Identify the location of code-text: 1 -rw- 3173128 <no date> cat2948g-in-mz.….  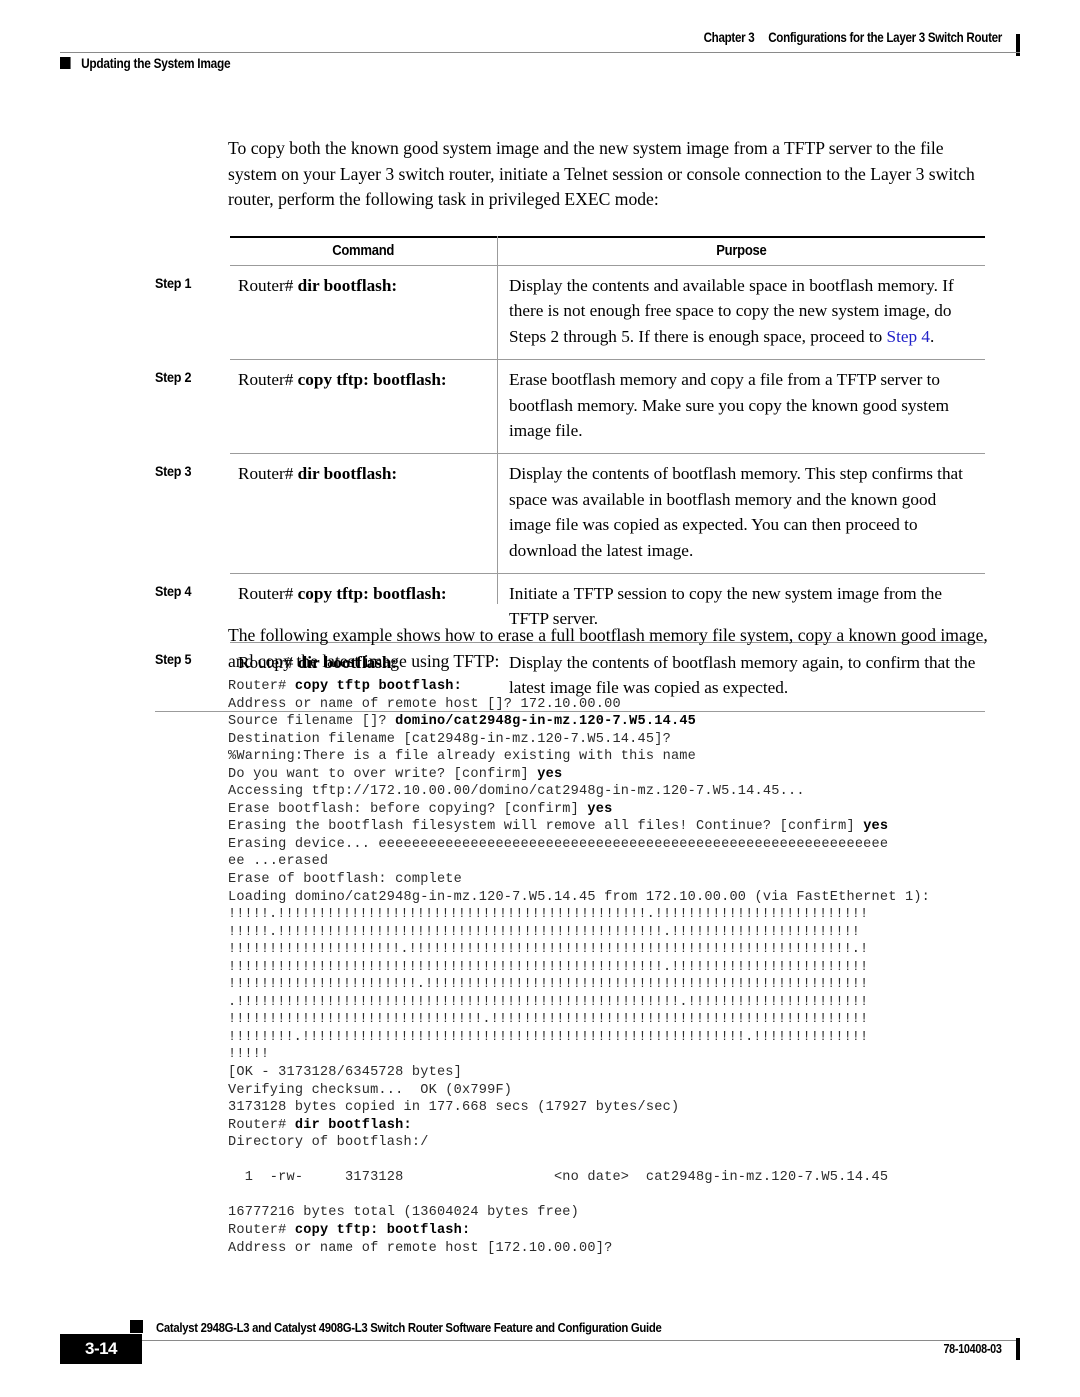
(558, 1178).